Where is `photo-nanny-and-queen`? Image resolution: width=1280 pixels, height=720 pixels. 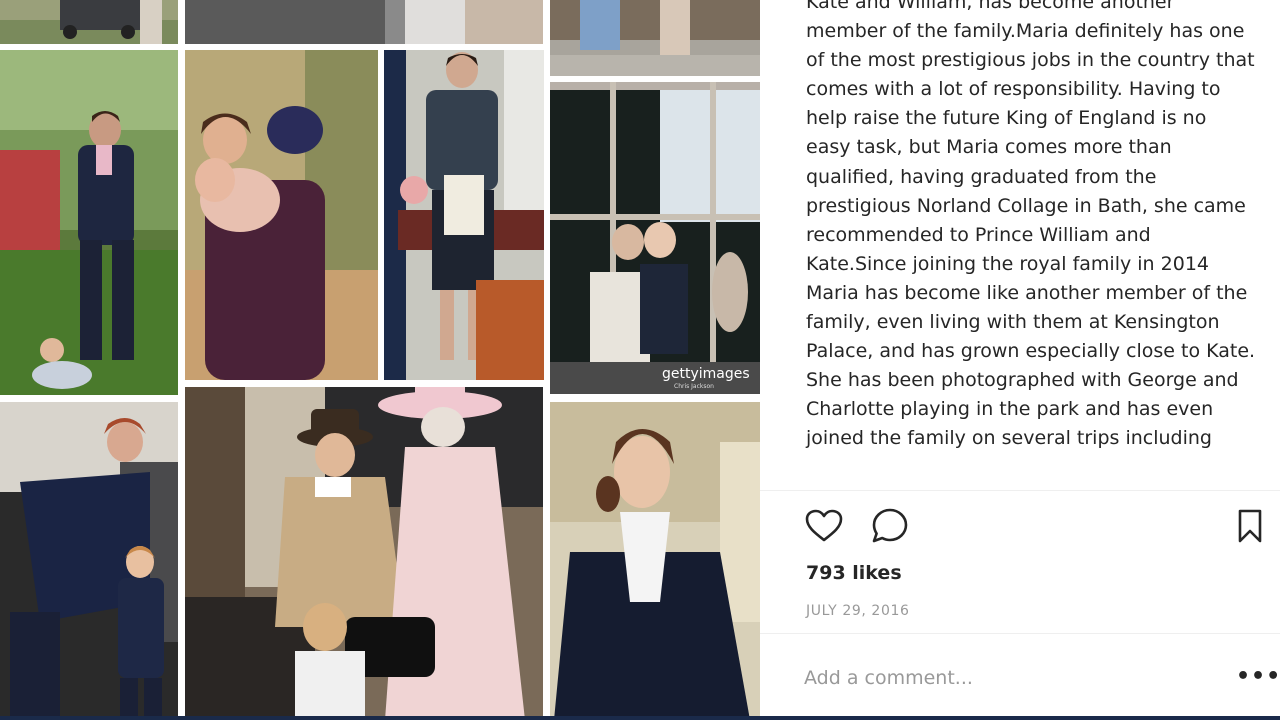
photo-nanny-and-queen is located at coordinates (364, 553).